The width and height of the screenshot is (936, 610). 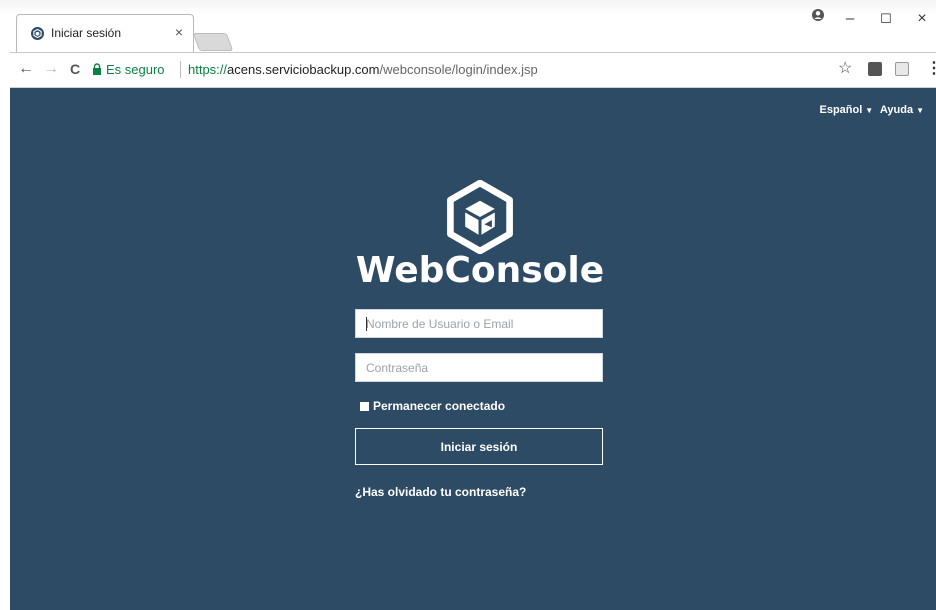 What do you see at coordinates (439, 406) in the screenshot?
I see `remember-me-label: Permanecer conectado` at bounding box center [439, 406].